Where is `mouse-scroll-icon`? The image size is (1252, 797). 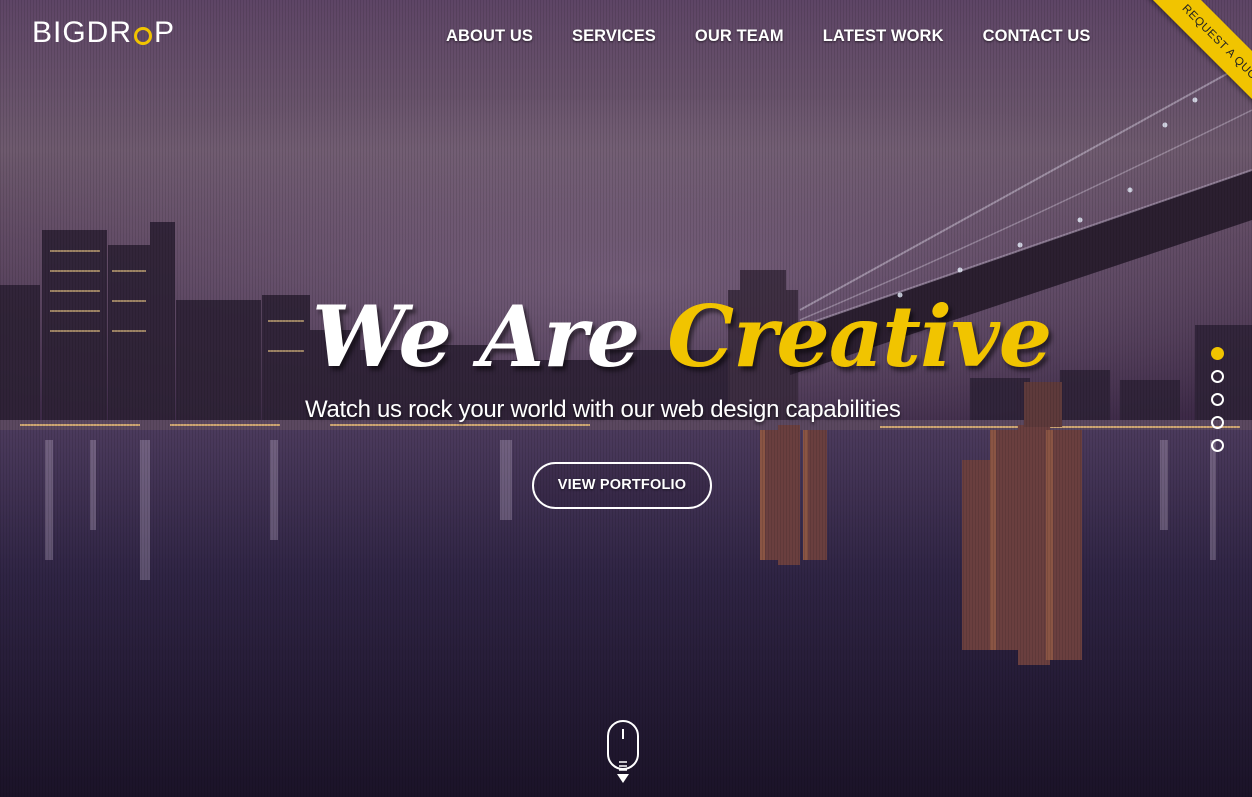
mouse-scroll-icon is located at coordinates (623, 752).